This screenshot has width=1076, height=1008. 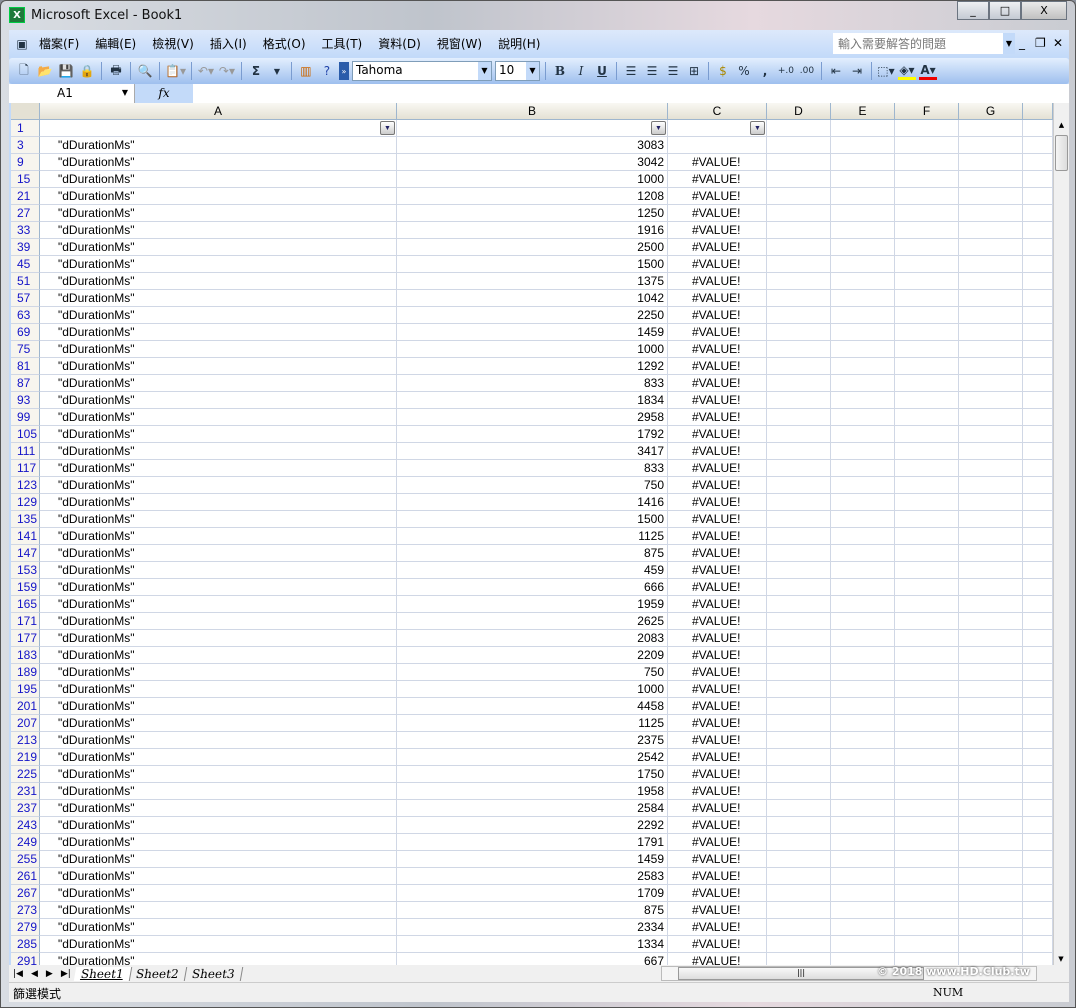 What do you see at coordinates (158, 973) in the screenshot?
I see `sheet-tab-2: Sheet2` at bounding box center [158, 973].